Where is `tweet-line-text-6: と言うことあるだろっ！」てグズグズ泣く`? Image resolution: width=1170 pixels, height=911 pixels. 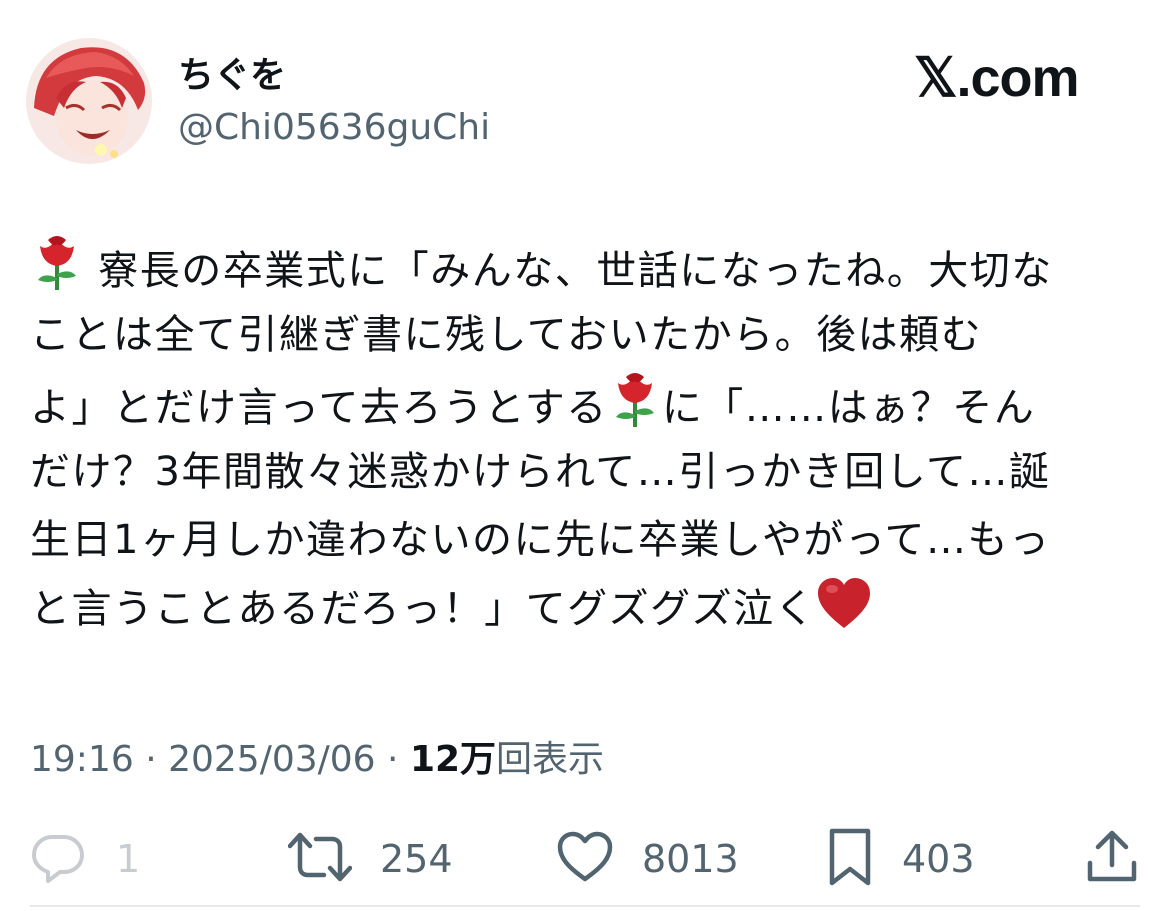
tweet-line-text-6: と言うことあるだろっ！」てグズグズ泣く is located at coordinates (423, 608).